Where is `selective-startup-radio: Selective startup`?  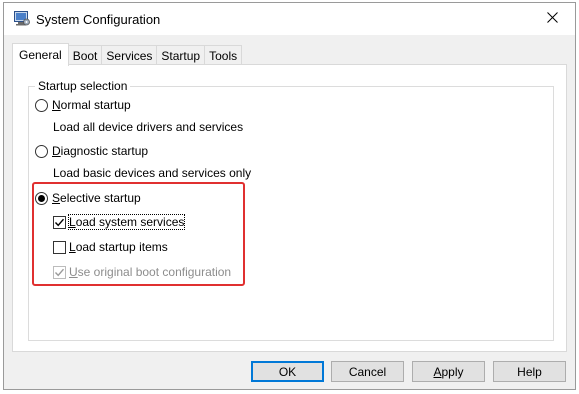 selective-startup-radio: Selective startup is located at coordinates (88, 198).